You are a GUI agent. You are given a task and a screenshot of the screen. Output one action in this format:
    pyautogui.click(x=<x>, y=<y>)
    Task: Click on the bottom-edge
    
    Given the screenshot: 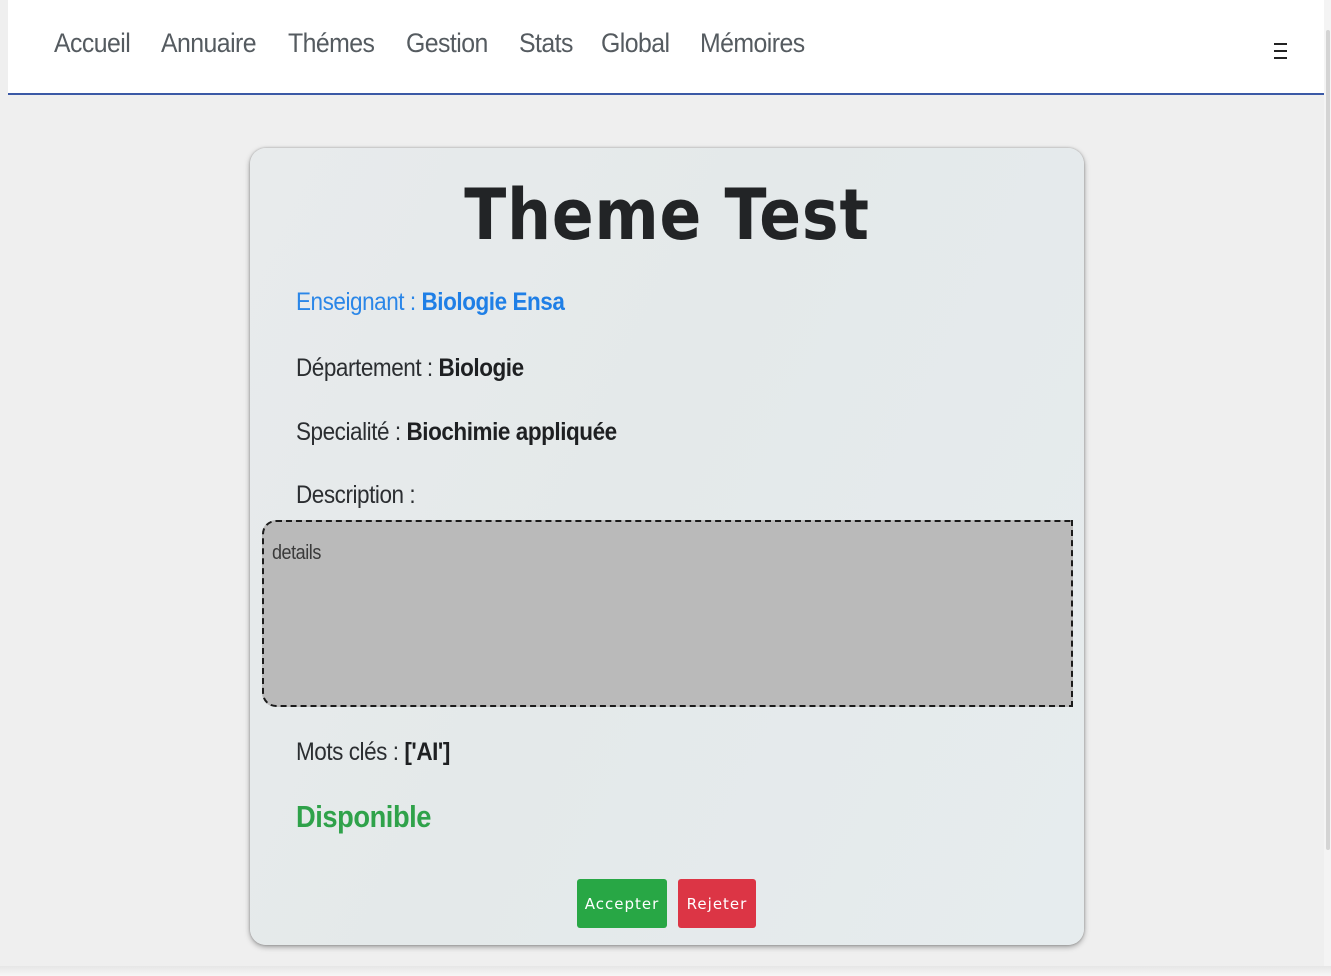 What is the action you would take?
    pyautogui.click(x=665, y=971)
    